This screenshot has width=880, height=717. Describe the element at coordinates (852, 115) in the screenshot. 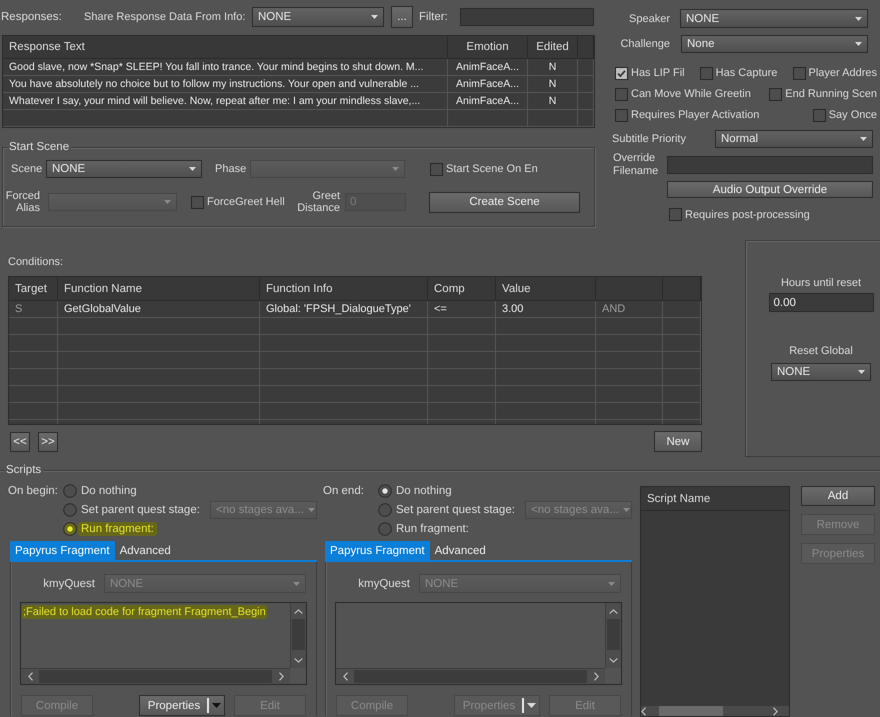

I see `checkbox-label: Say Once` at that location.